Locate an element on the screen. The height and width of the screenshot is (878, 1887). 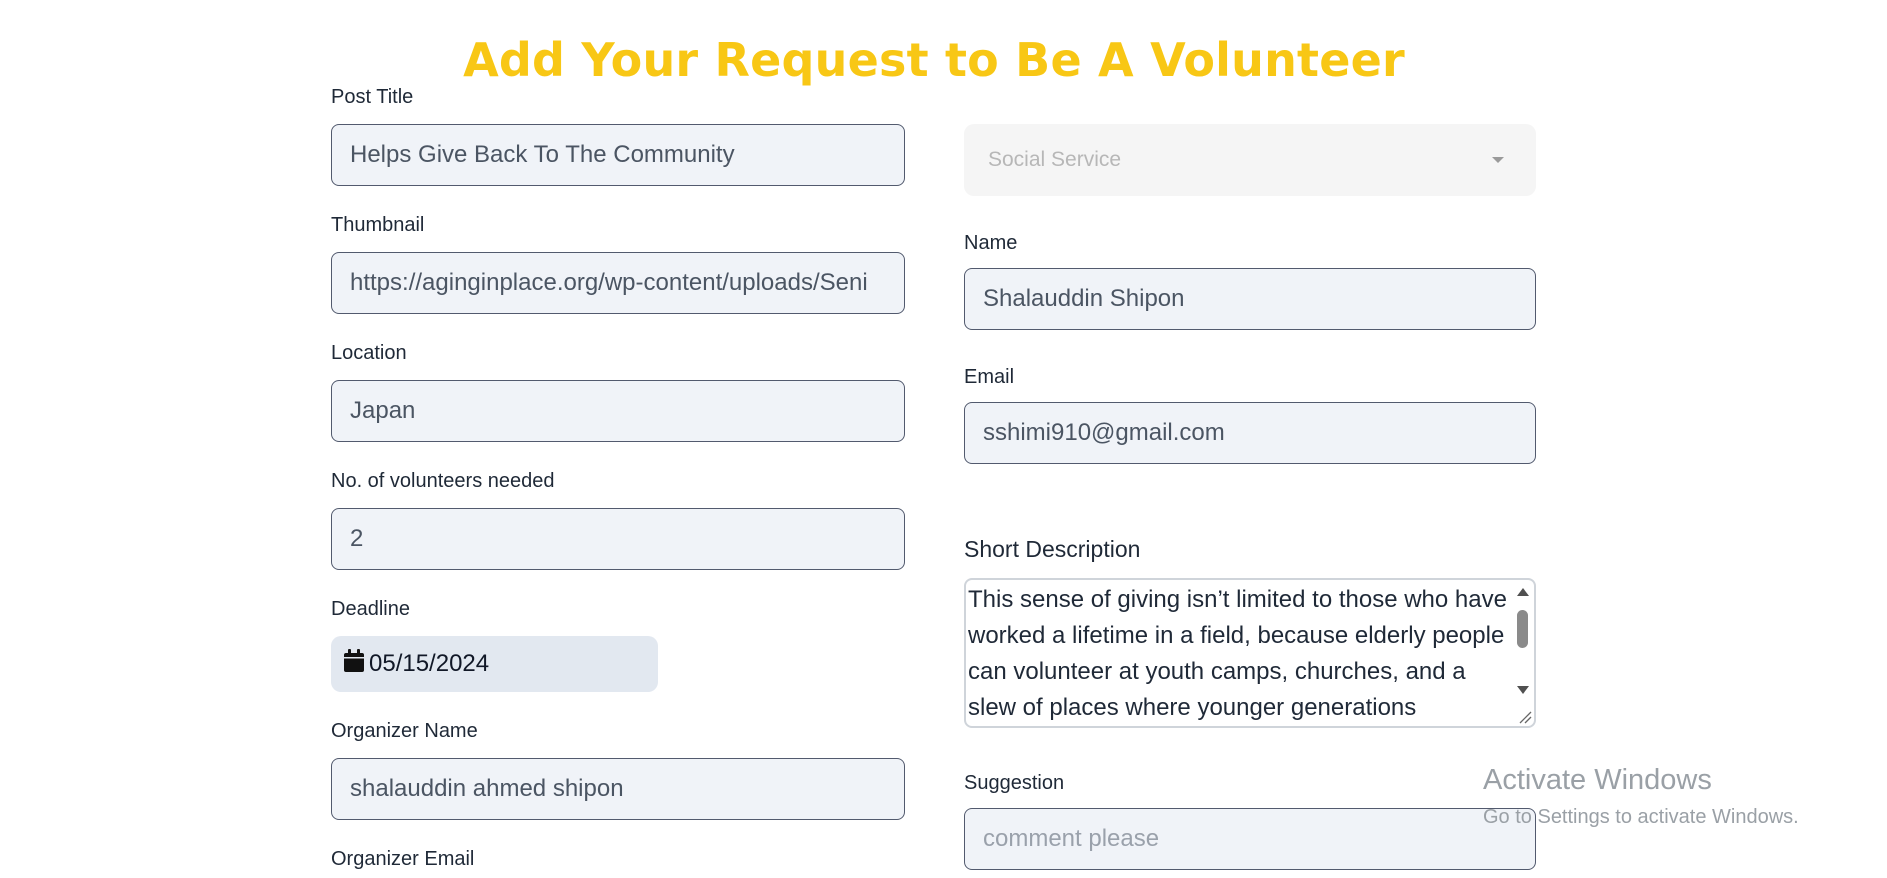
location-input: Japan is located at coordinates (618, 411).